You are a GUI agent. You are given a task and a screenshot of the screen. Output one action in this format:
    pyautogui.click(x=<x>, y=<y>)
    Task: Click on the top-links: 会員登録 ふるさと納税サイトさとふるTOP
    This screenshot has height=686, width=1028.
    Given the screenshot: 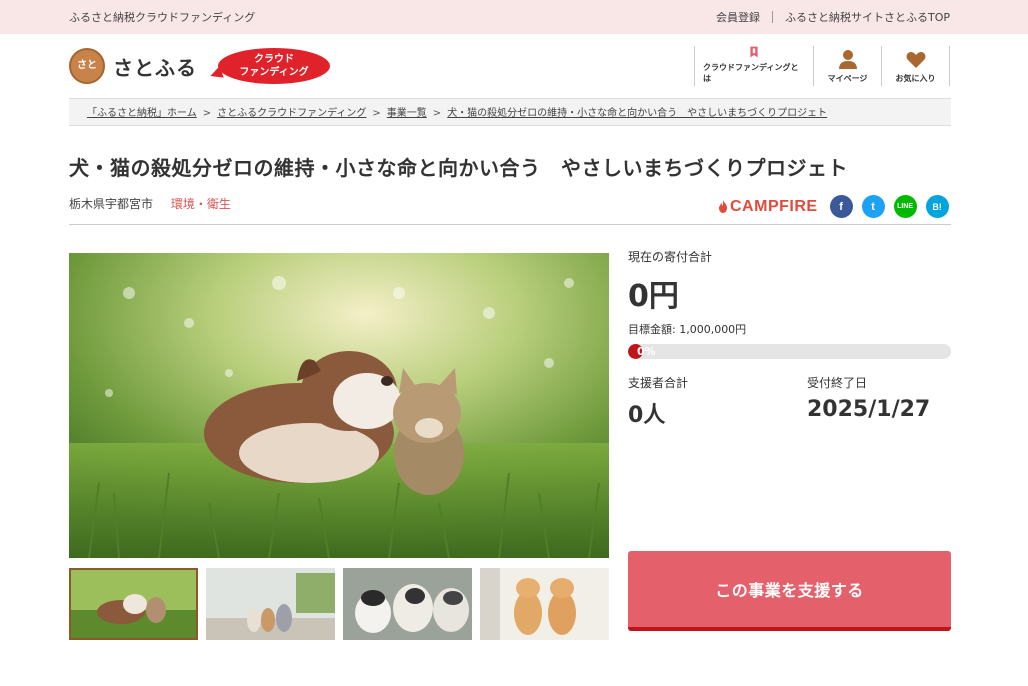 What is the action you would take?
    pyautogui.click(x=833, y=17)
    